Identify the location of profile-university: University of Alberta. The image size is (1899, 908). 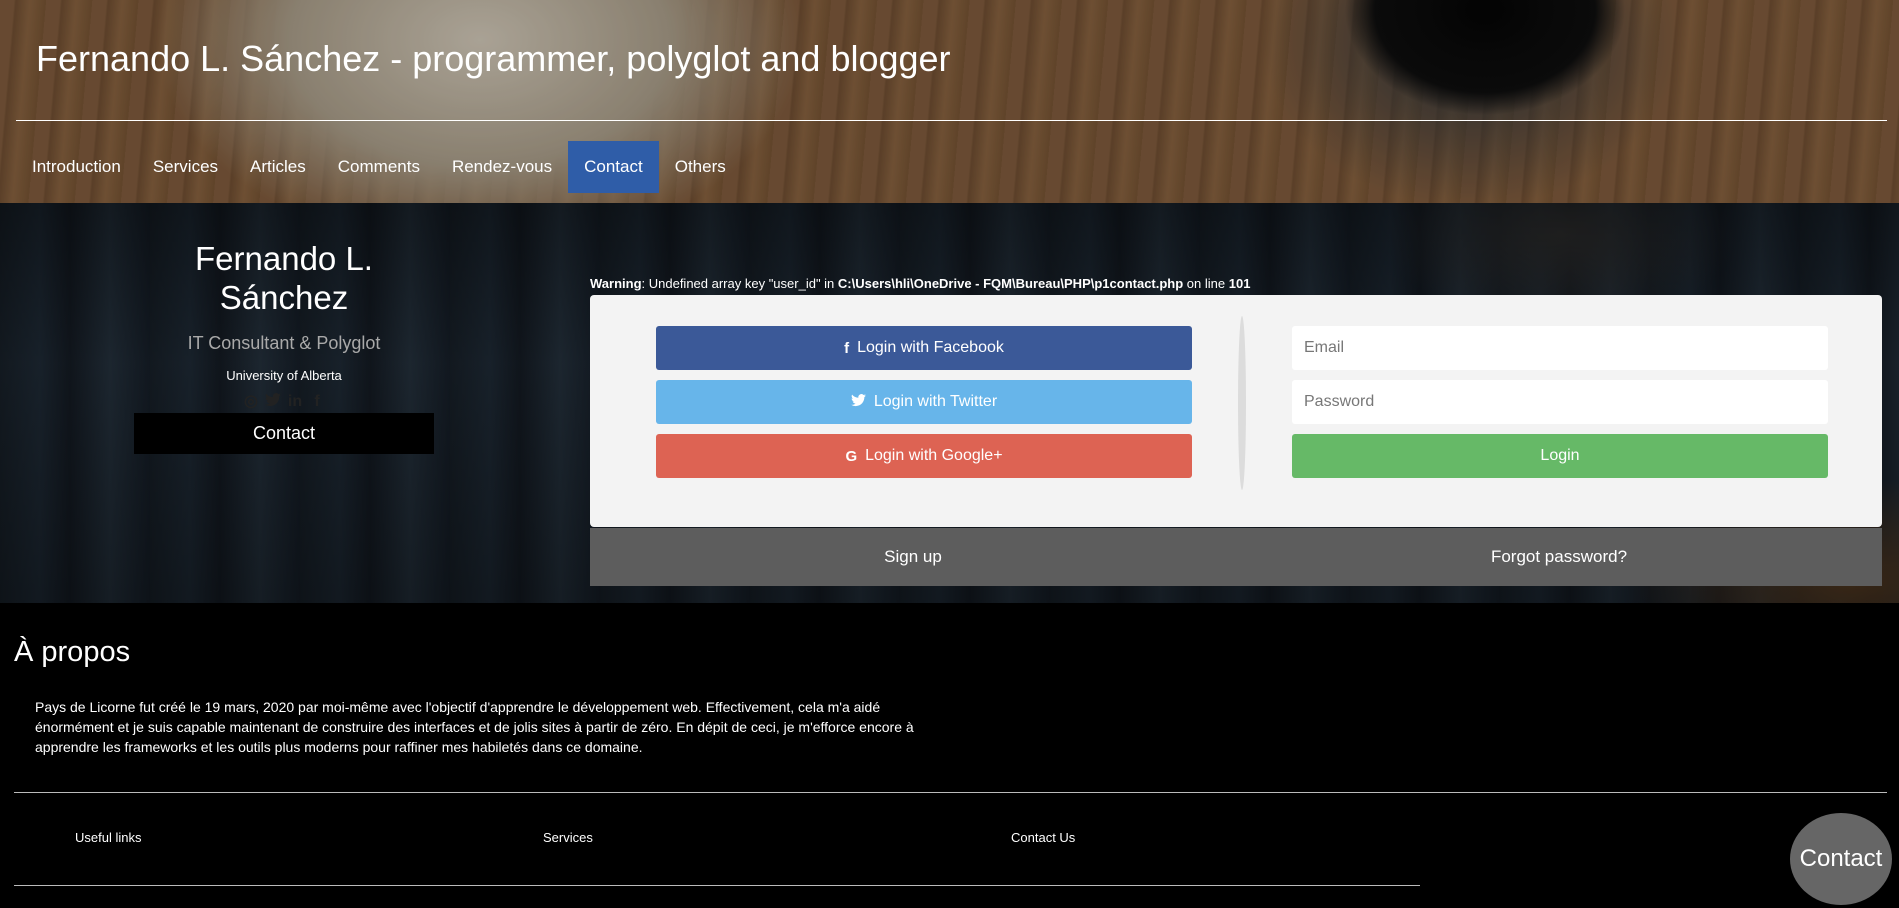
(284, 375).